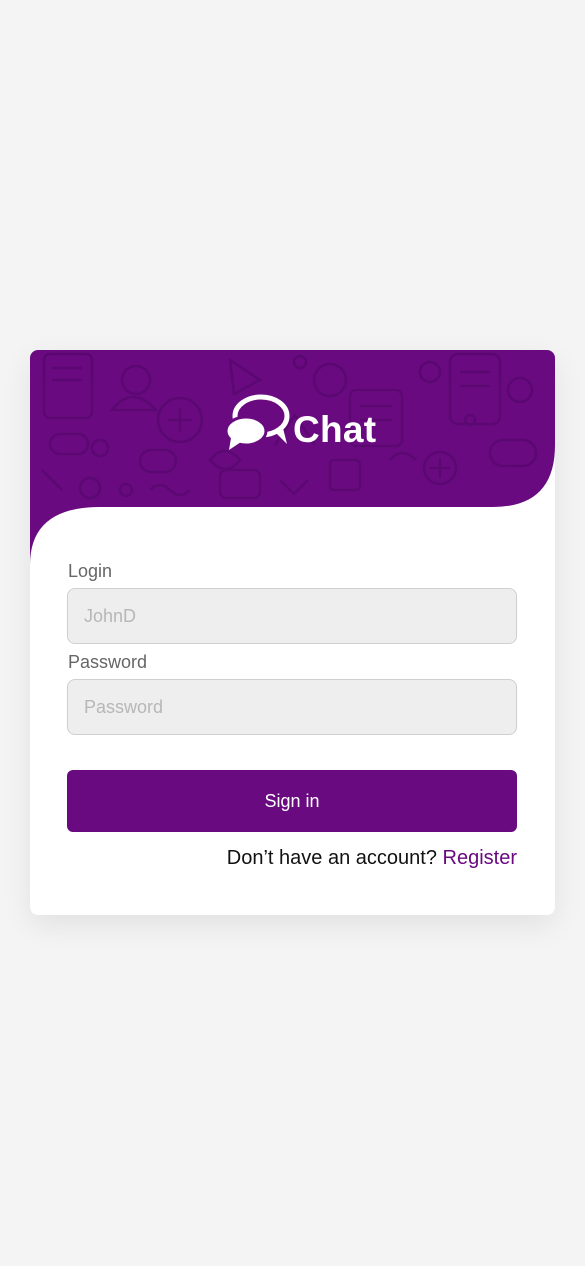  I want to click on login-input, so click(292, 616).